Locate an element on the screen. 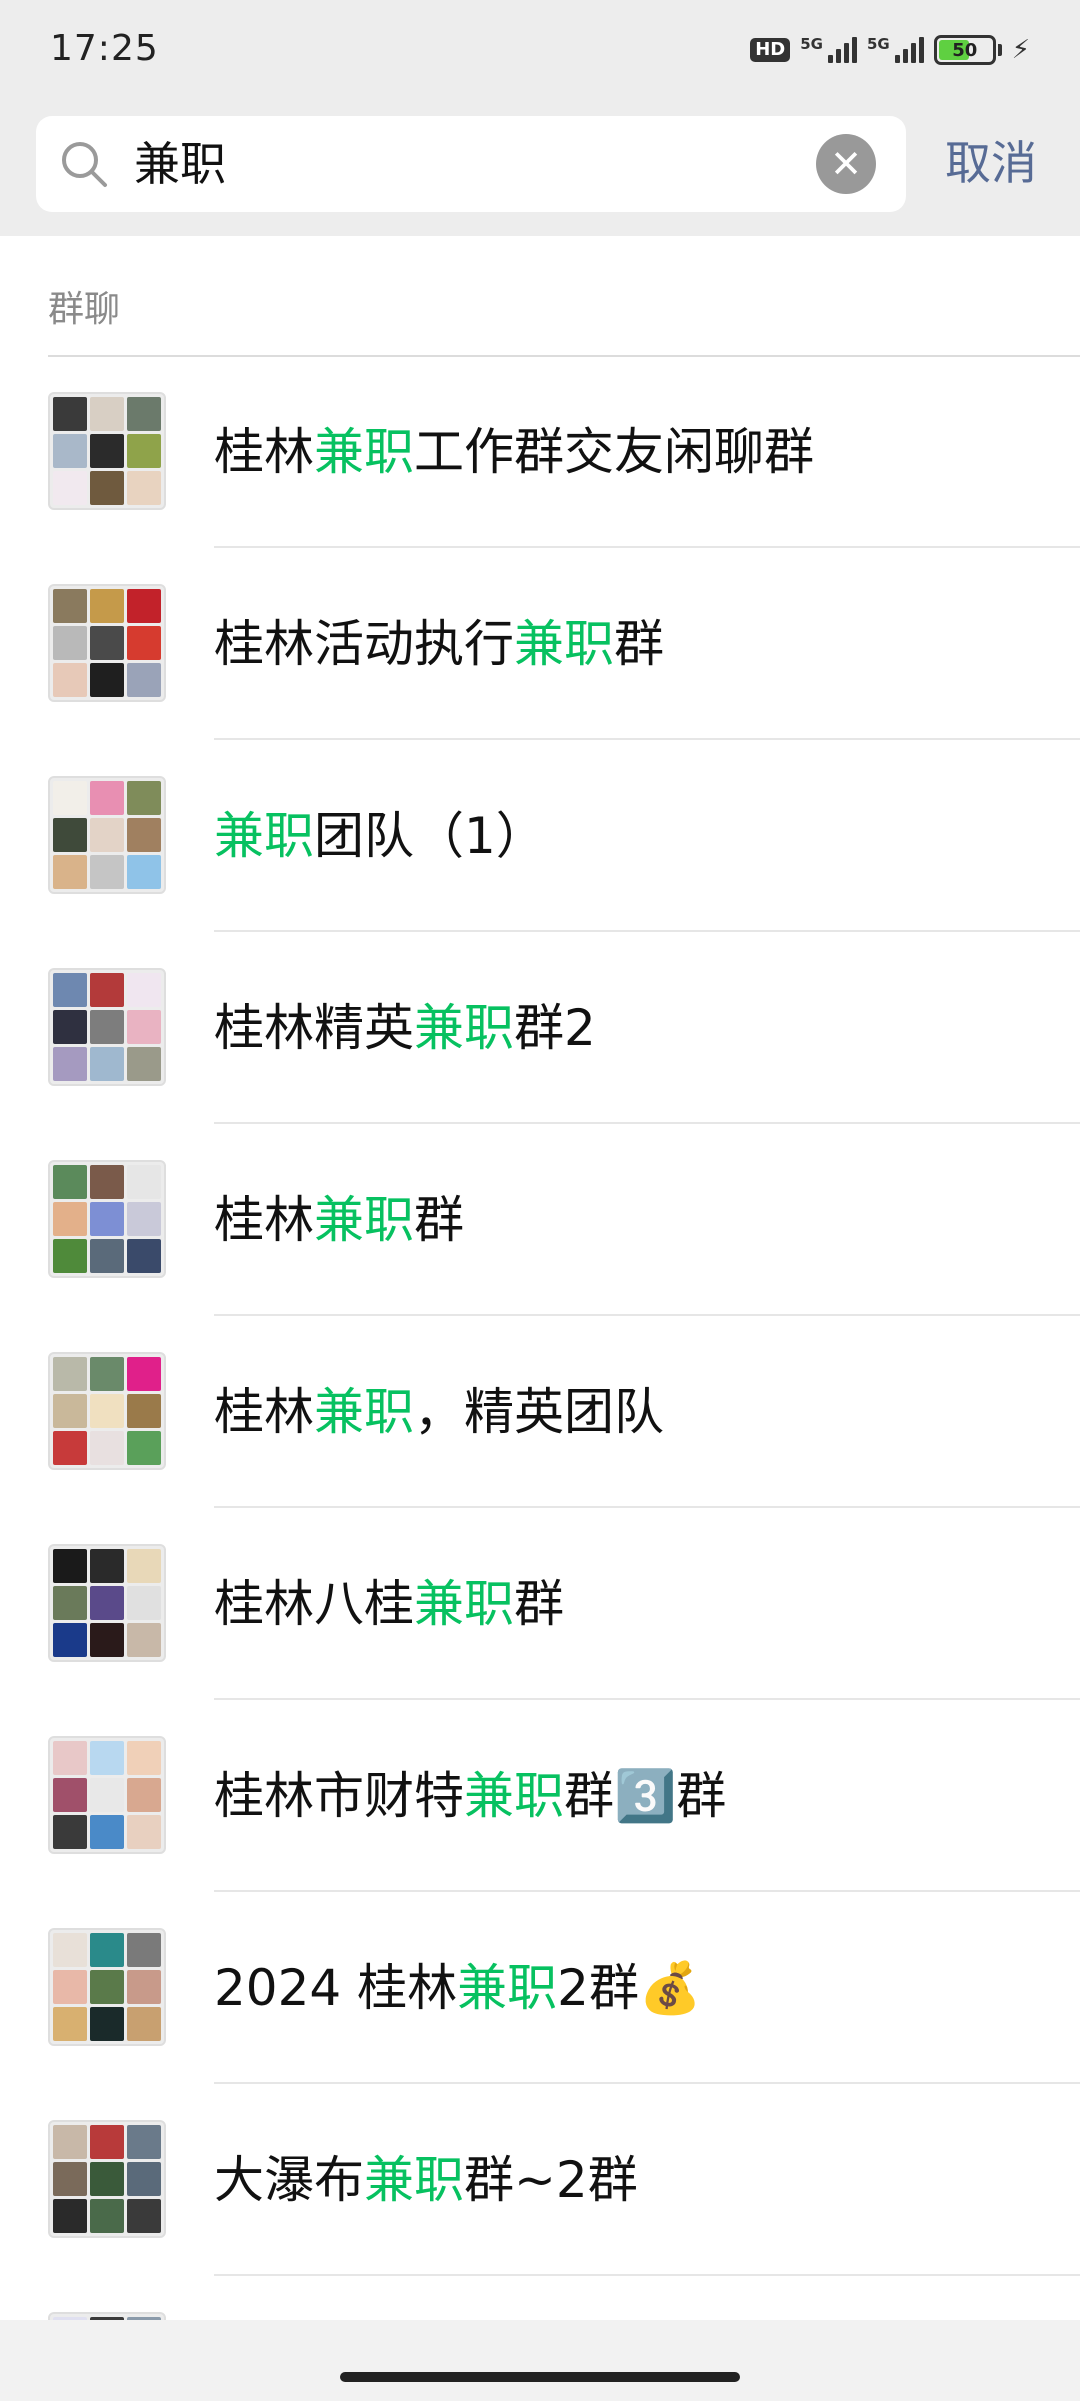 The width and height of the screenshot is (1080, 2401). group-name-part: 桂林活动执行 is located at coordinates (364, 644).